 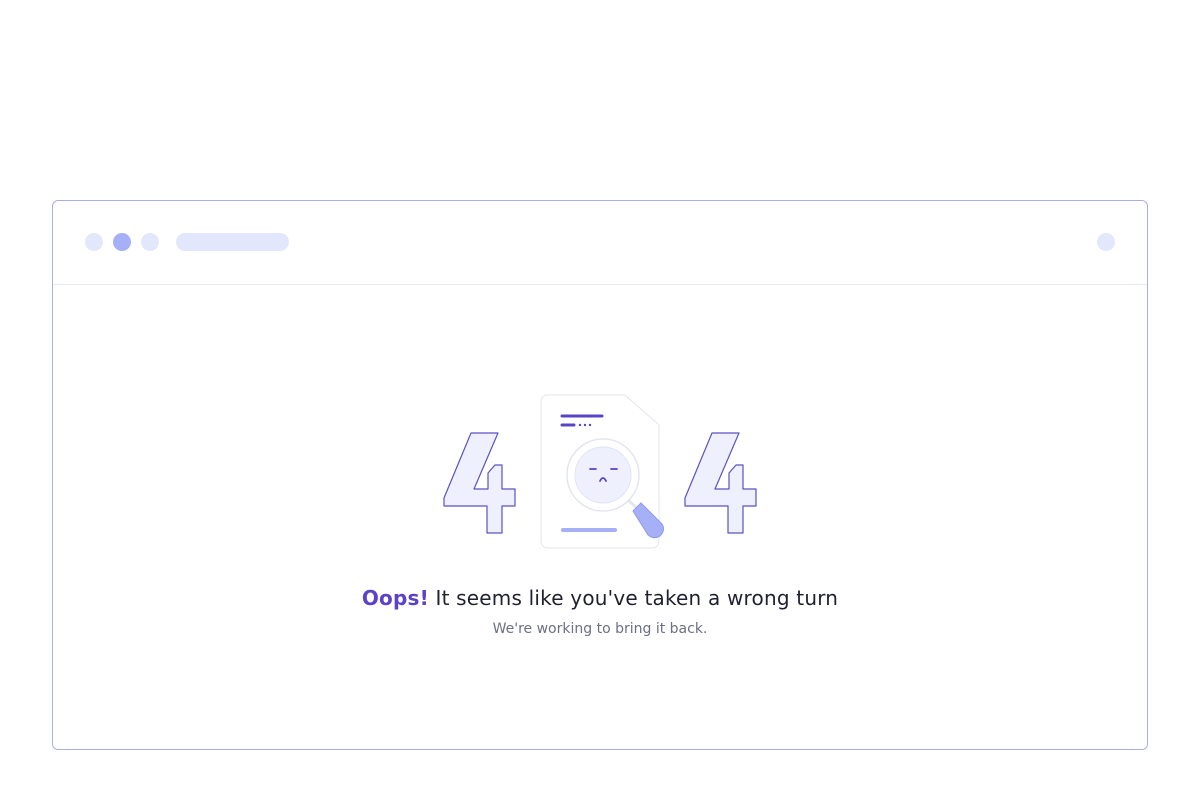 What do you see at coordinates (479, 483) in the screenshot?
I see `digit-four-left` at bounding box center [479, 483].